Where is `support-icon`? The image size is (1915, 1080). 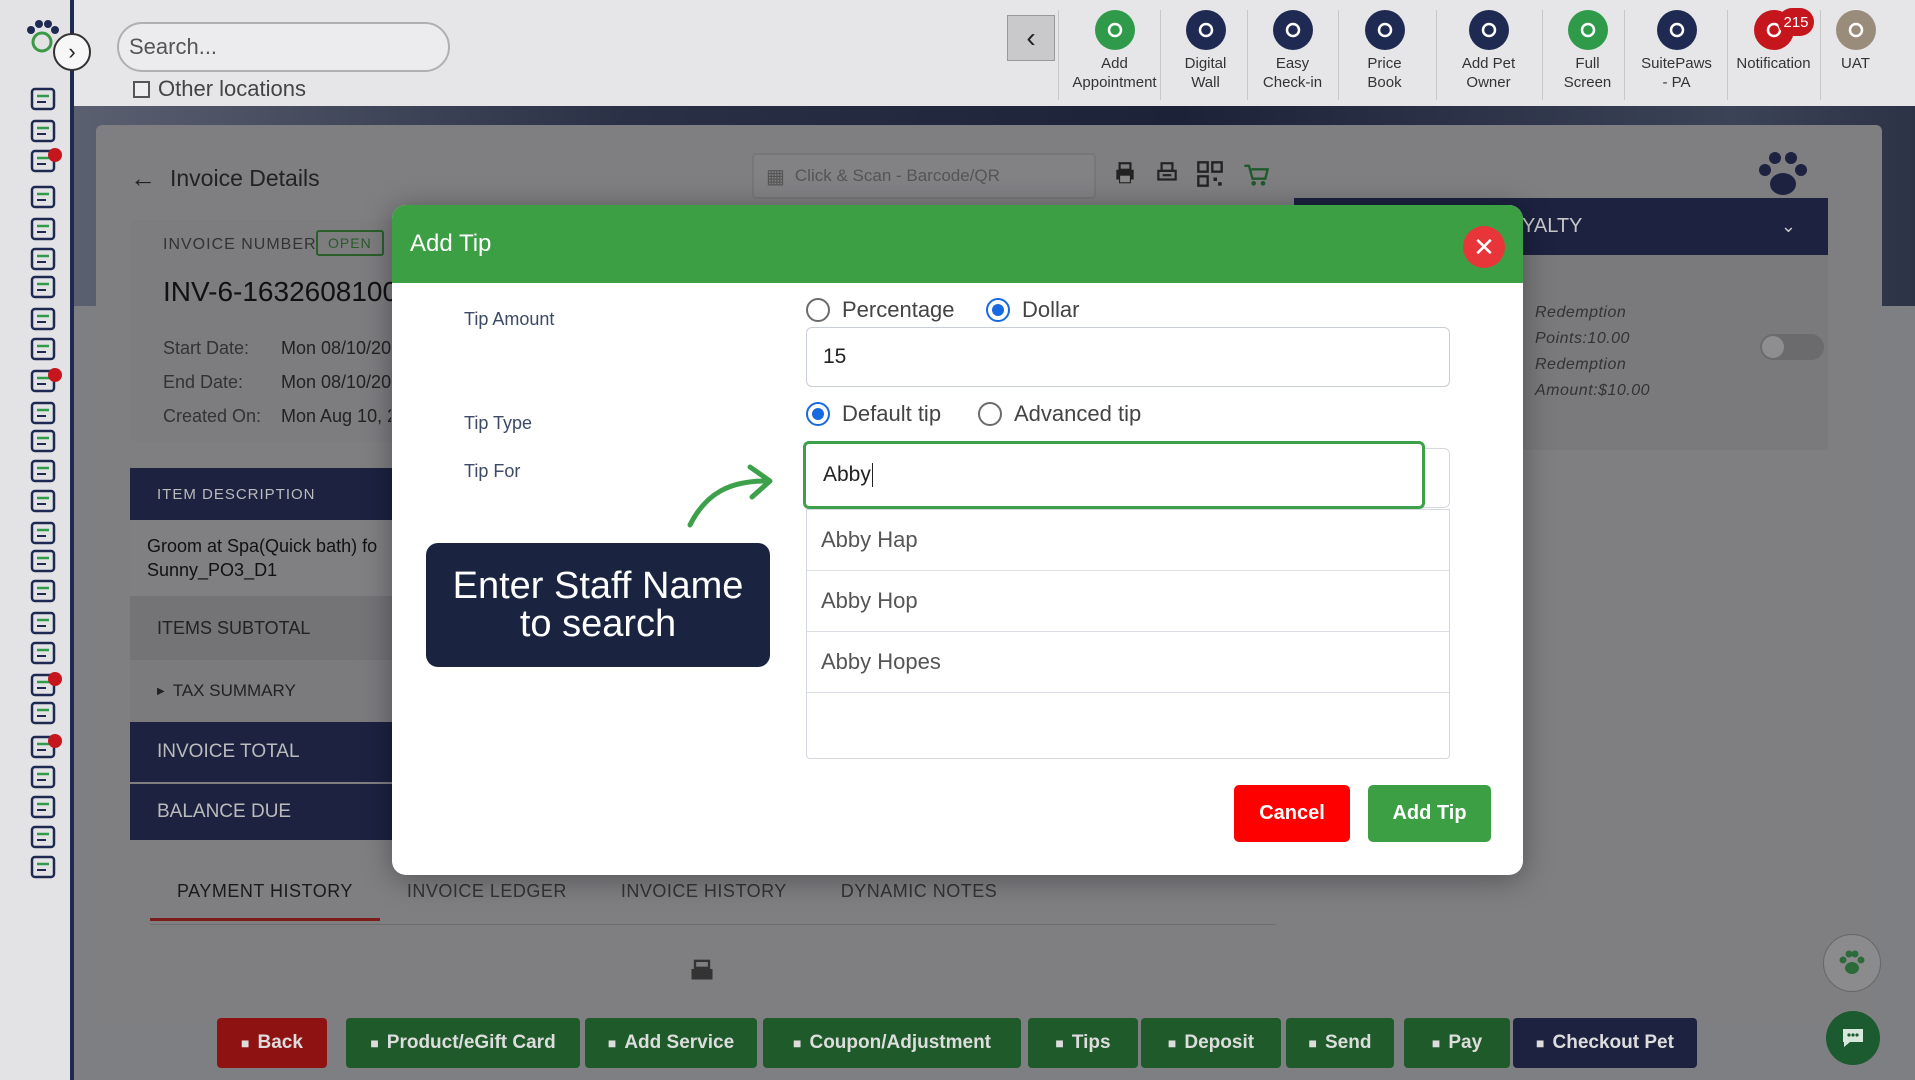 support-icon is located at coordinates (43, 867).